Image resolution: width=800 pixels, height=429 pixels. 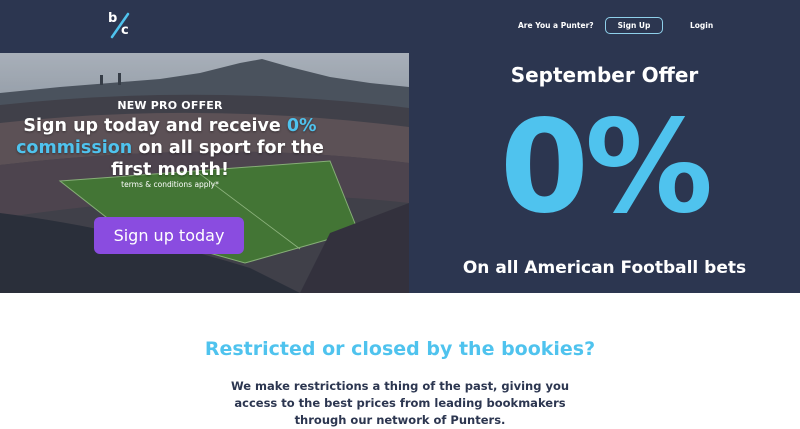 I want to click on nav-link-are-you-a-punter: Are You a Punter?, so click(x=556, y=30).